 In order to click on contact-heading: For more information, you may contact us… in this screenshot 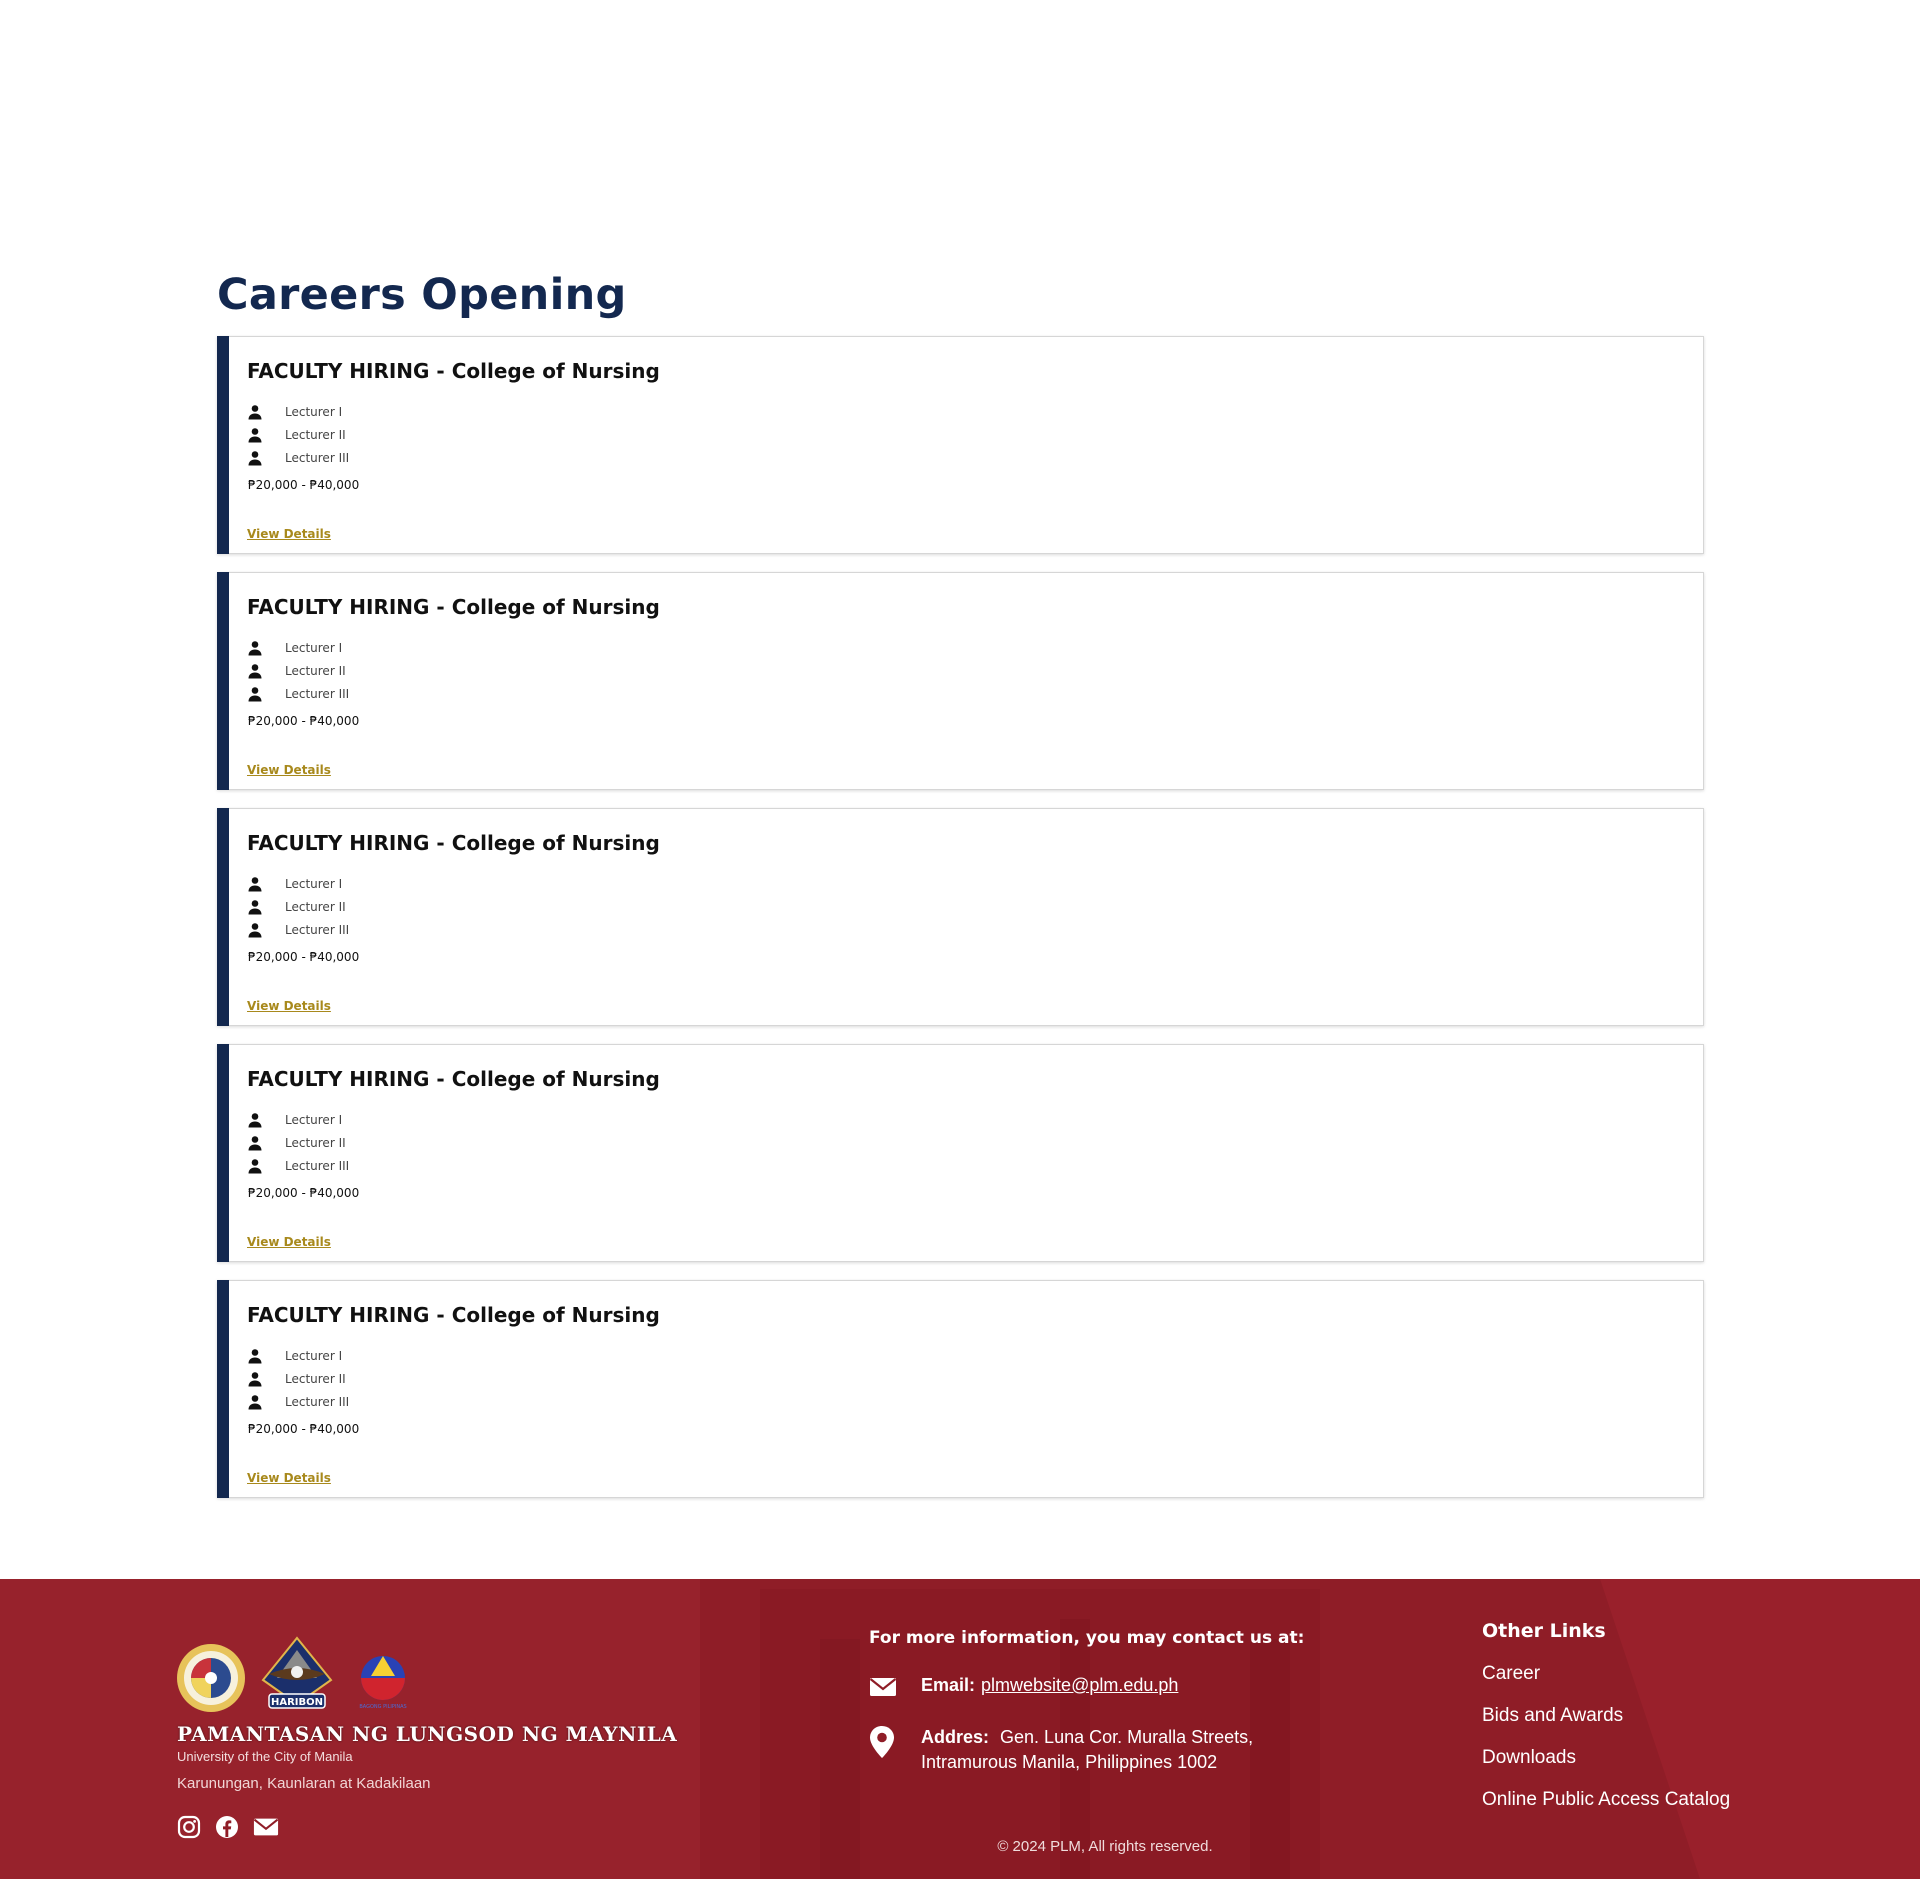, I will do `click(1087, 1638)`.